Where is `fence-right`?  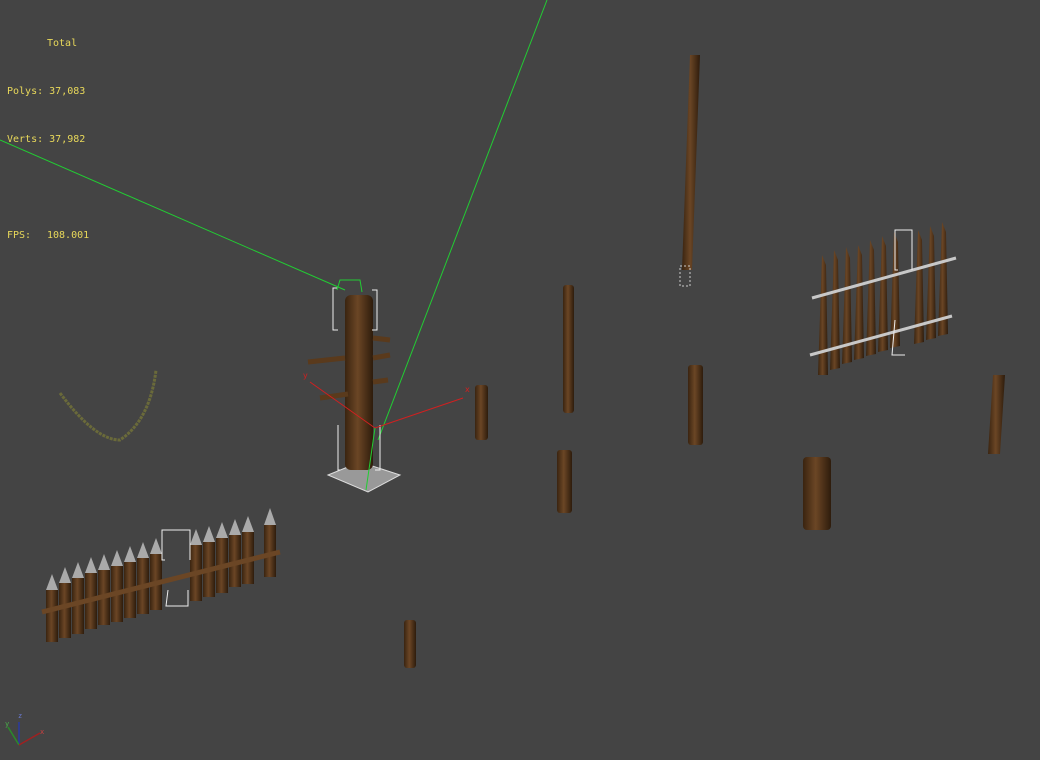
fence-right is located at coordinates (883, 298).